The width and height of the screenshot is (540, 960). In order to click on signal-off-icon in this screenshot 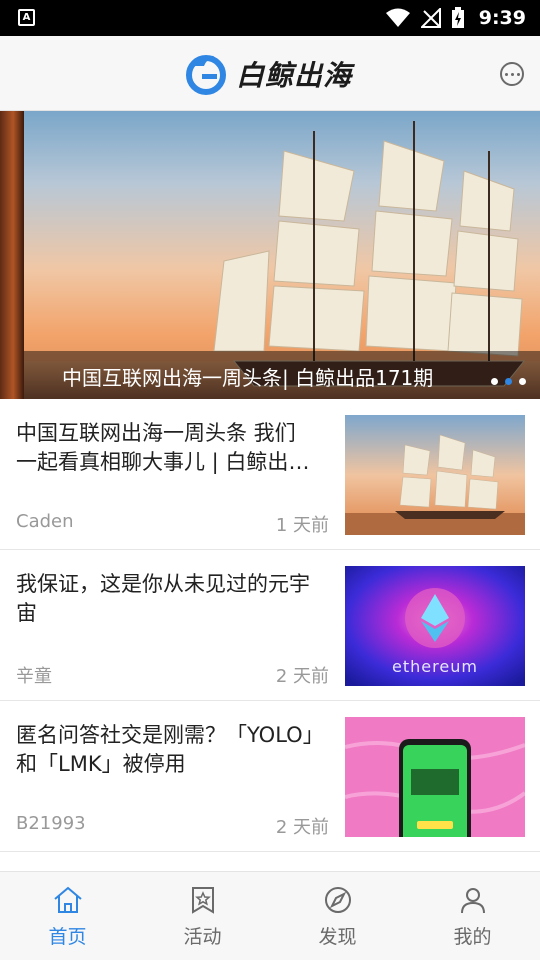, I will do `click(430, 18)`.